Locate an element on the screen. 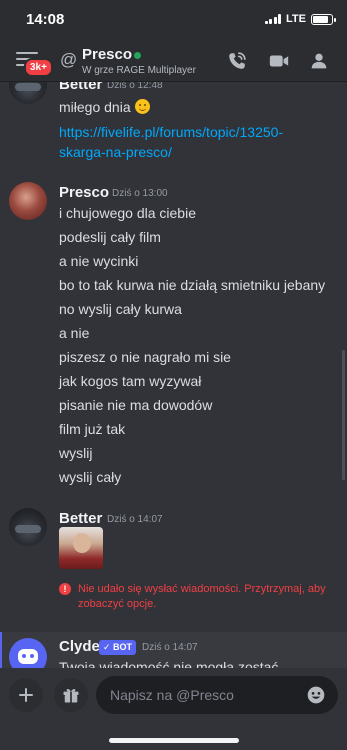 The width and height of the screenshot is (347, 750). channel-header: 3k+ @ Presco W grze RAGE Multiplayer is located at coordinates (173, 61).